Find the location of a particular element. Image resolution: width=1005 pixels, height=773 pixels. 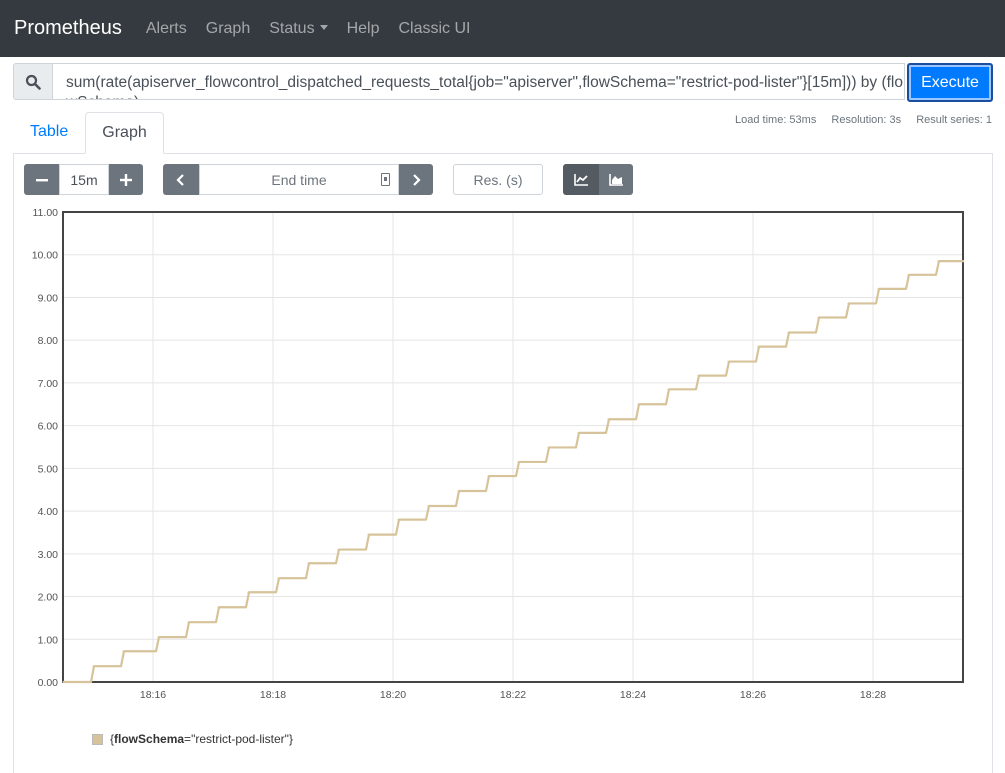

x-tick-label: 18:28 is located at coordinates (873, 695).